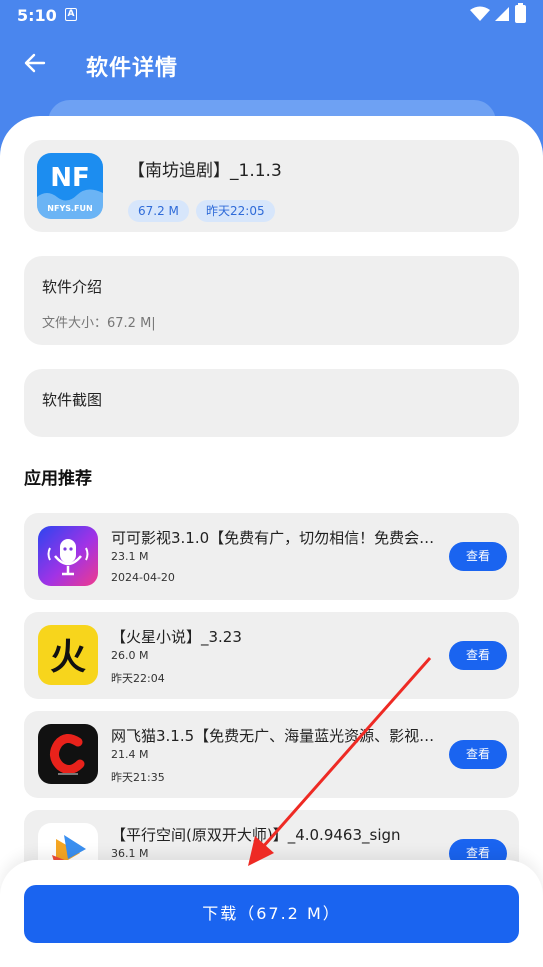  I want to click on nf-app-icon: NF NFYS.FUN, so click(70, 186).